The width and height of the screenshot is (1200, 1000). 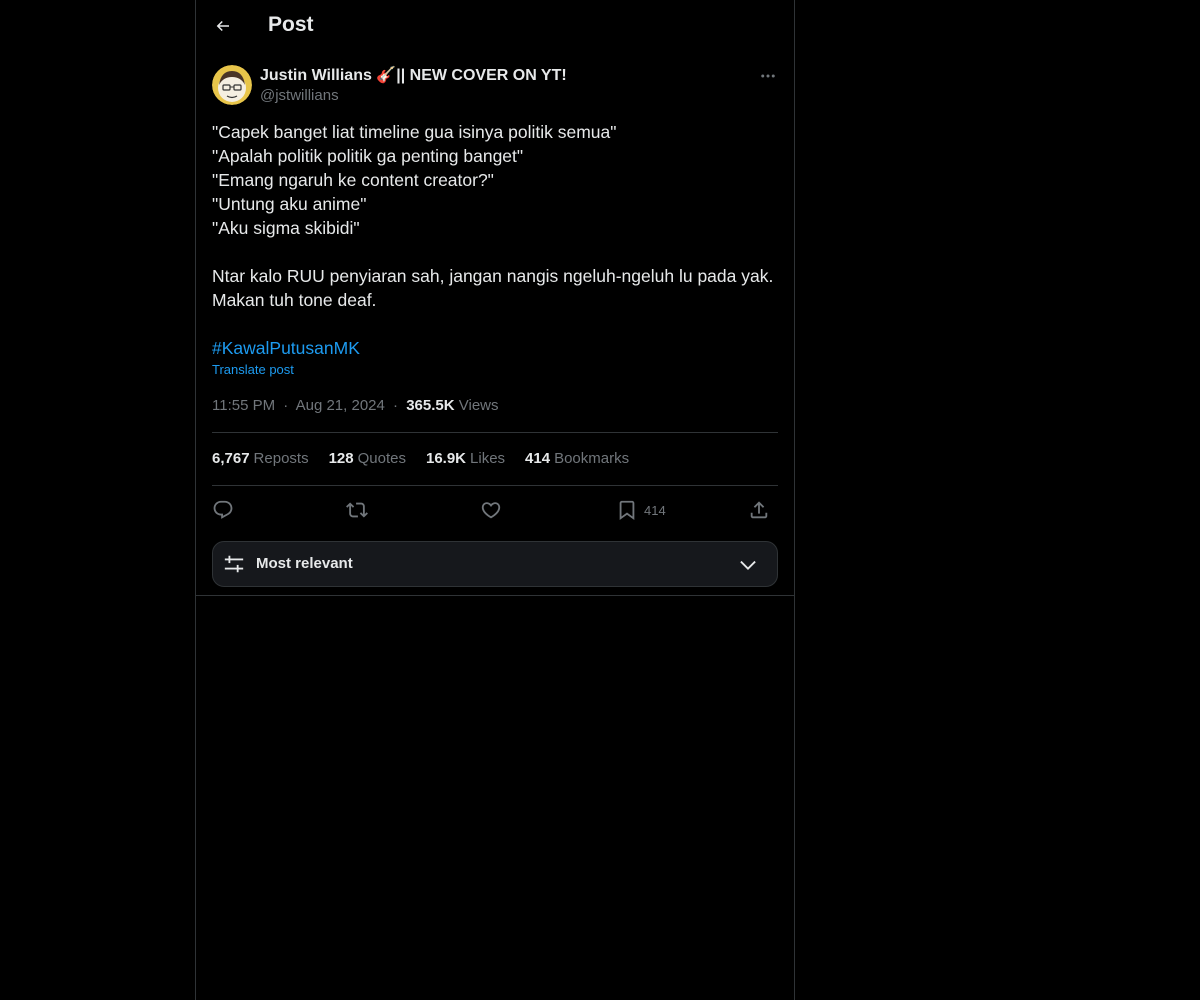 I want to click on stat-count: 16.9K, so click(x=446, y=458).